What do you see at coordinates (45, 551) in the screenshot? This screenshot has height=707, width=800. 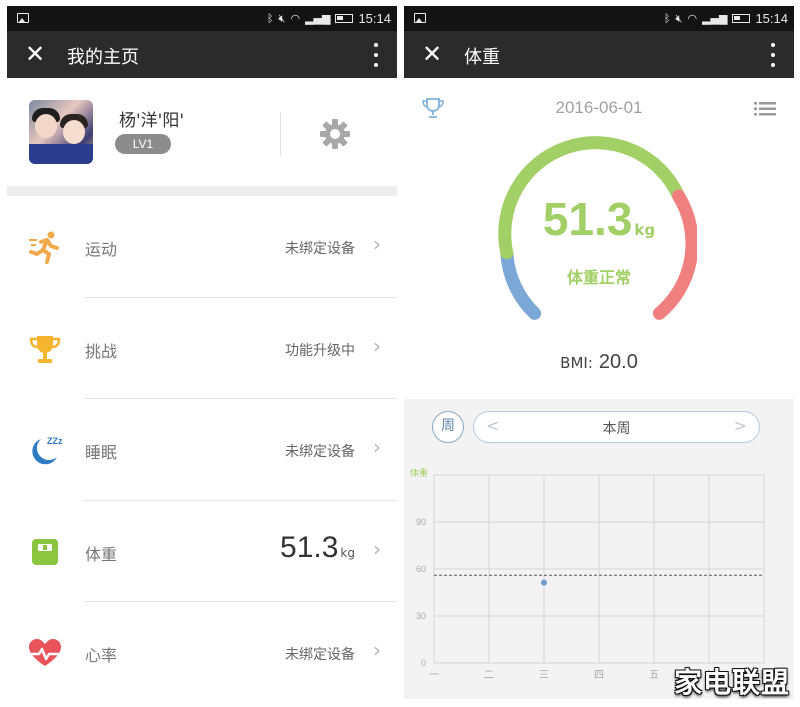 I see `scale-icon` at bounding box center [45, 551].